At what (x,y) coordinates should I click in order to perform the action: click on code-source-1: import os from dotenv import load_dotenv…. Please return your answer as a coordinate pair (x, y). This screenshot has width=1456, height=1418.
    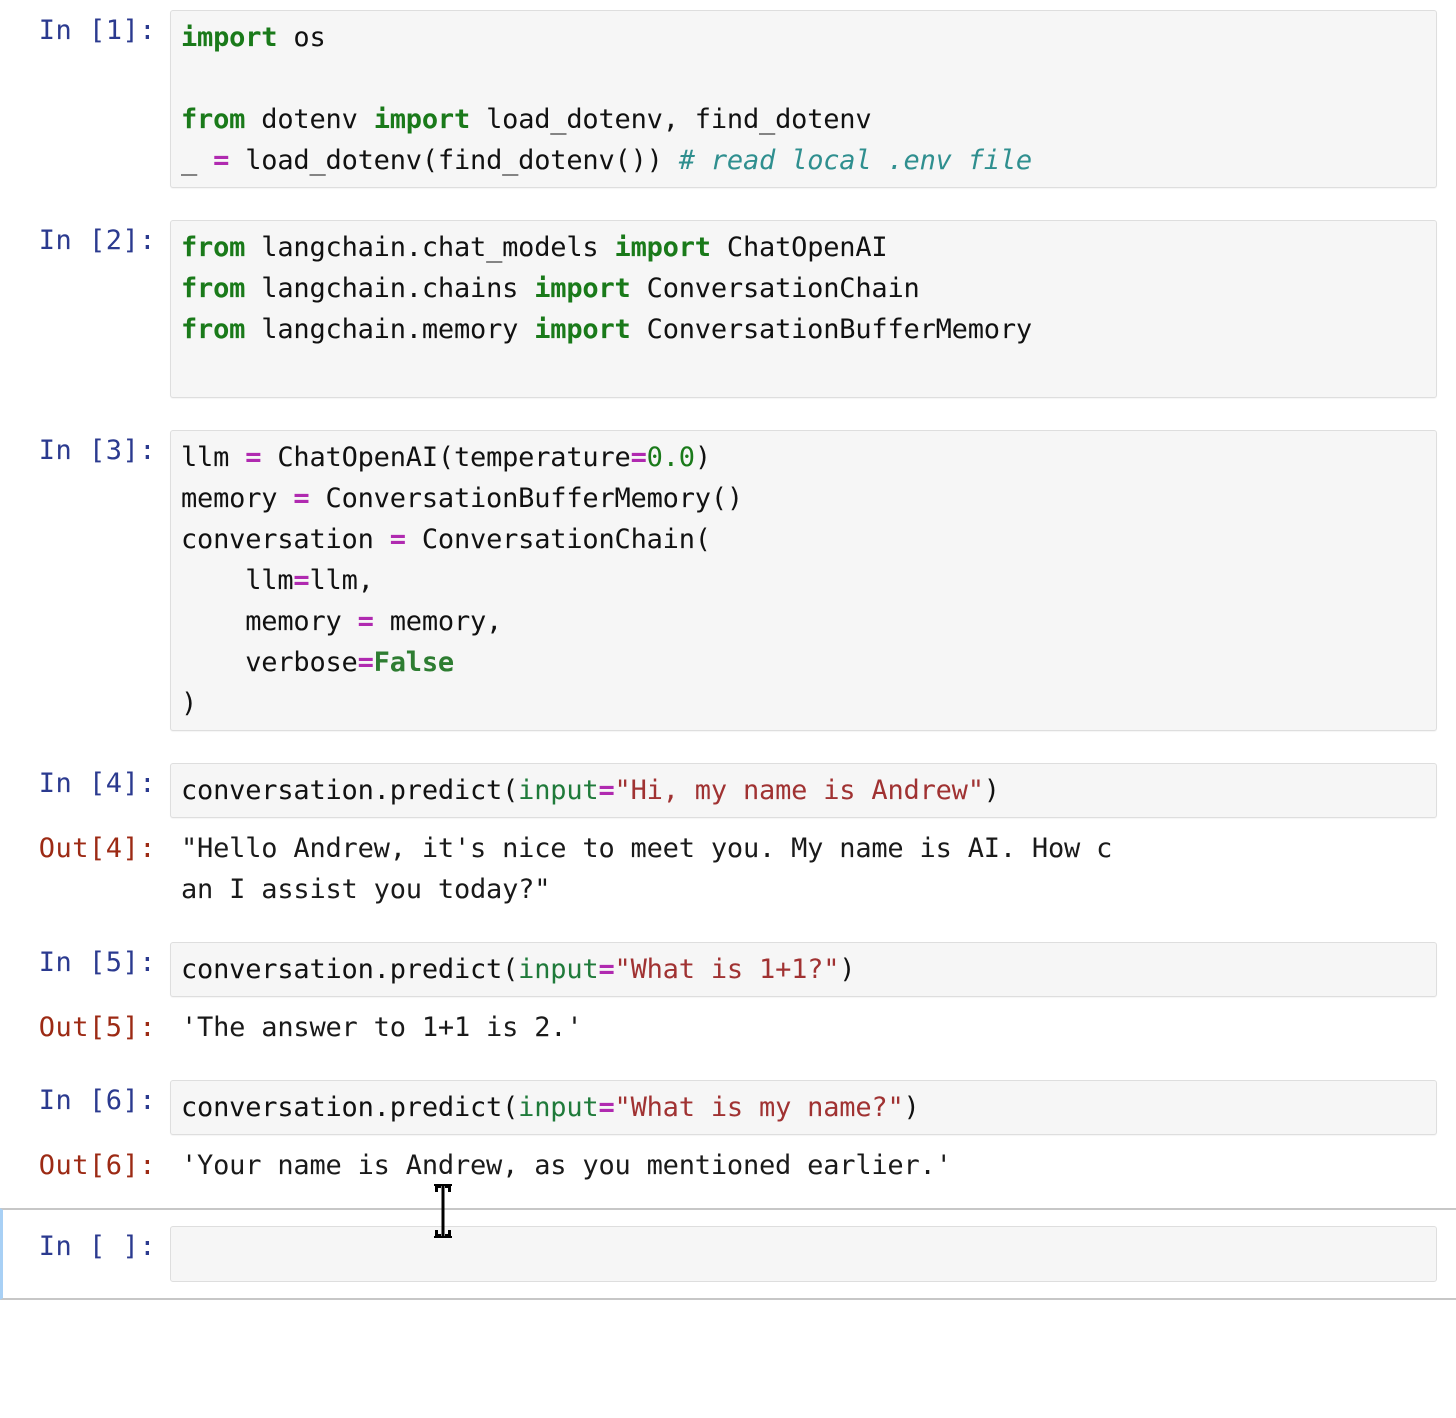
    Looking at the image, I should click on (803, 99).